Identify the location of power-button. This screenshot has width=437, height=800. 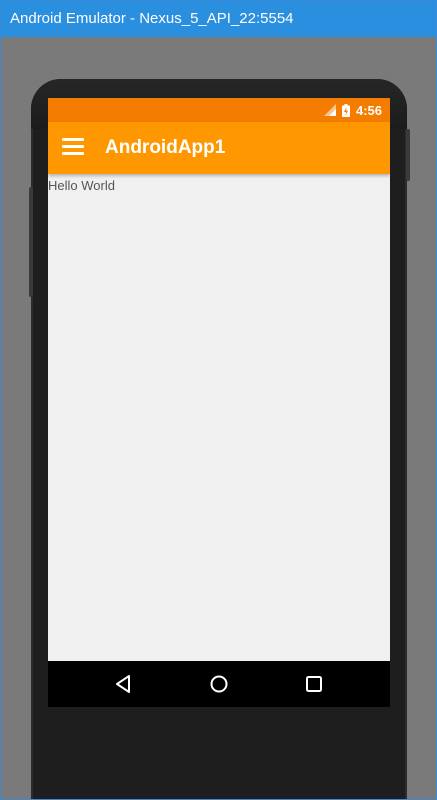
(408, 155).